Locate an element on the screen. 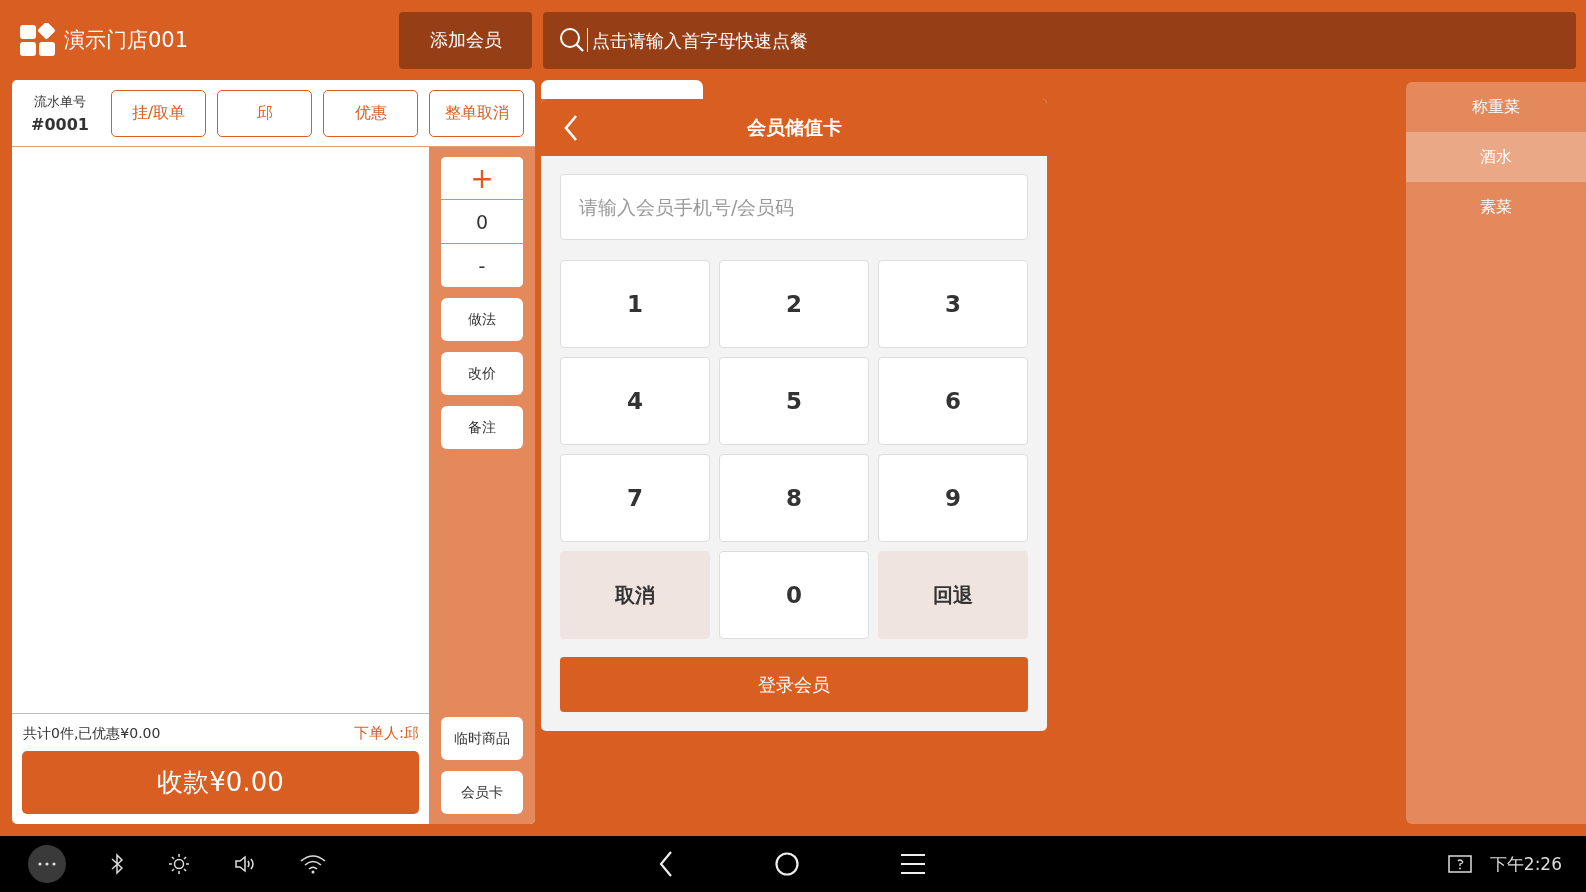  screen-icon is located at coordinates (1459, 864).